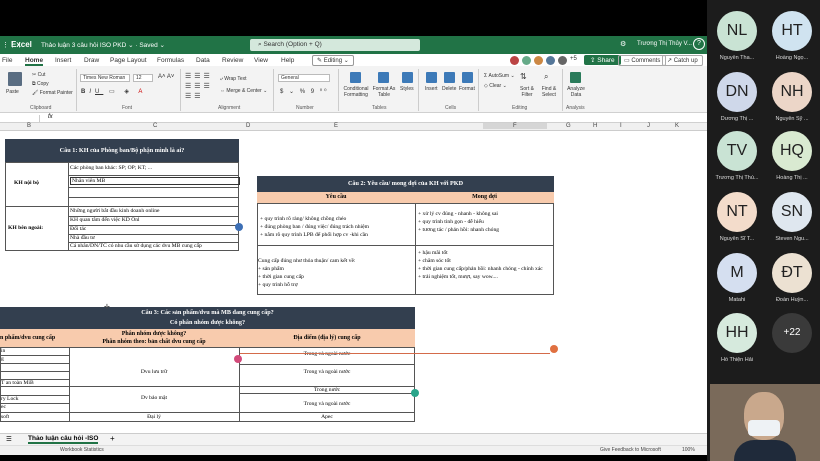  Describe the element at coordinates (50, 117) in the screenshot. I see `function-icon: fx` at that location.